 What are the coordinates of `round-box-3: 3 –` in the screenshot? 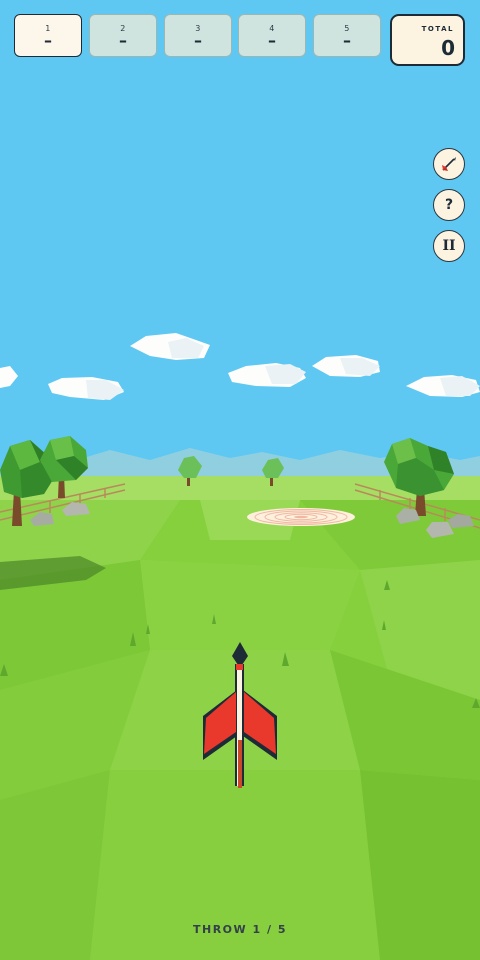 It's located at (198, 35).